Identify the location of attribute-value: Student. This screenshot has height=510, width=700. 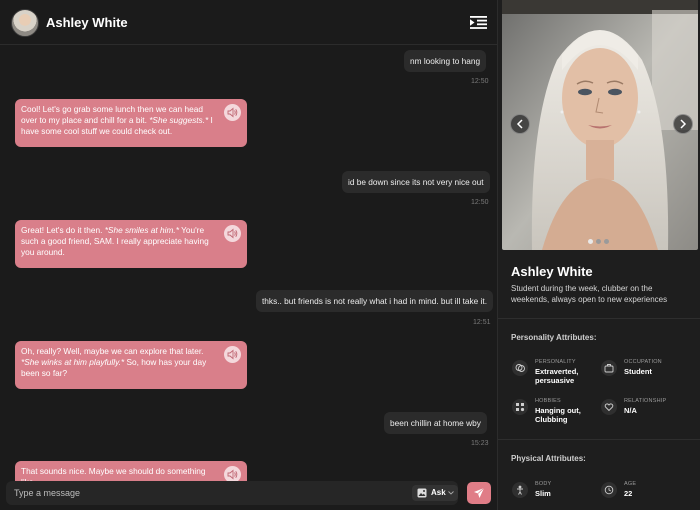
(638, 371).